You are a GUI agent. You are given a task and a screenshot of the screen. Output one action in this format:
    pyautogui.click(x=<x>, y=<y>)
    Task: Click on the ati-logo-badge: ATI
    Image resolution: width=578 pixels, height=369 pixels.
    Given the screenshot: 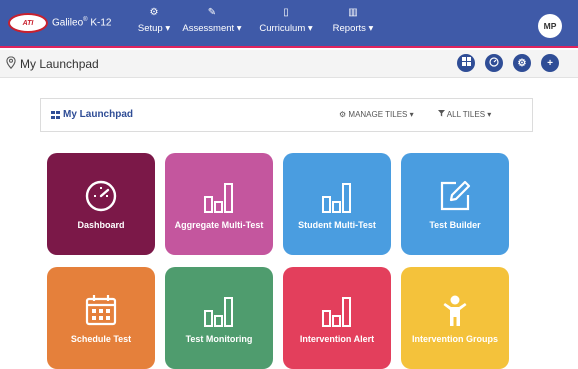 What is the action you would take?
    pyautogui.click(x=28, y=23)
    